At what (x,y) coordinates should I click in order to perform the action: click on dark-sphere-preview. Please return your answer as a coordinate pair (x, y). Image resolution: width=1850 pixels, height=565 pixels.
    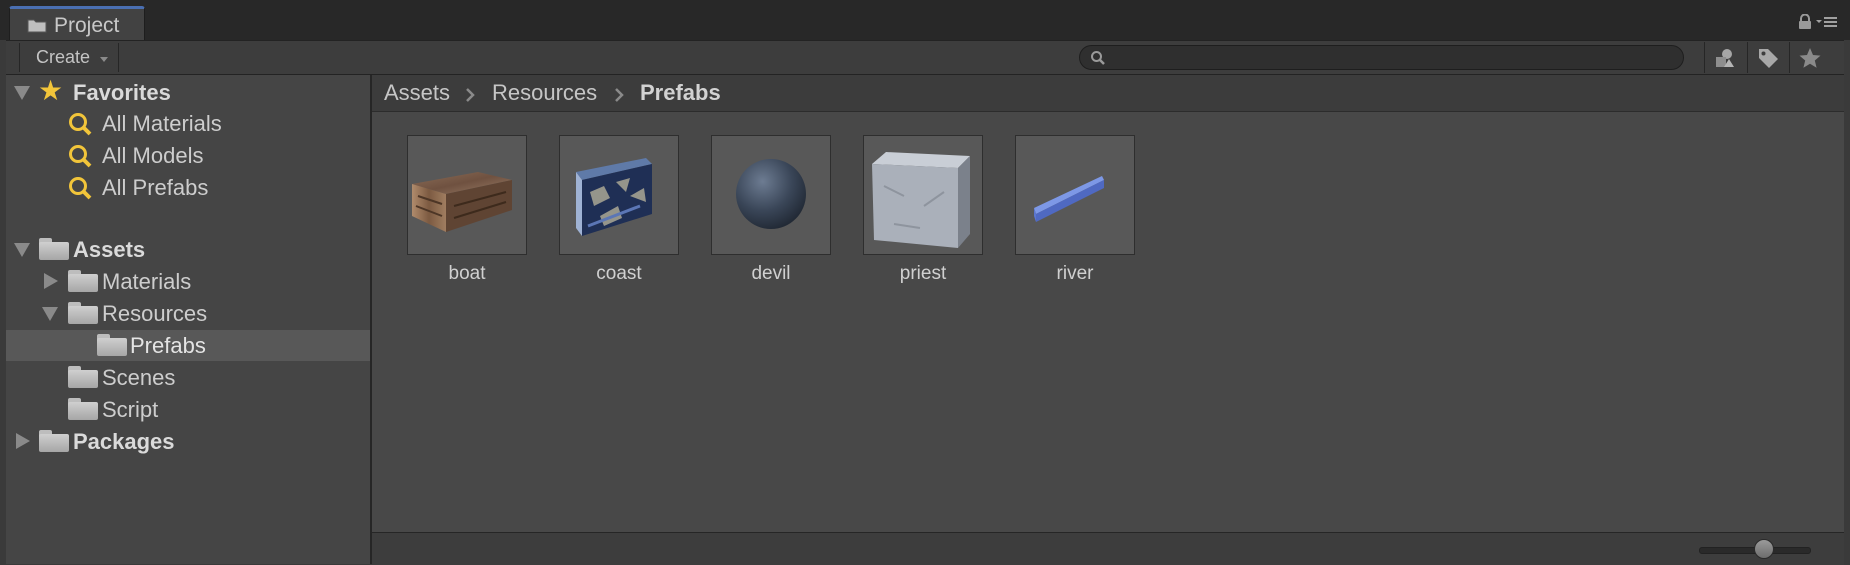
    Looking at the image, I should click on (771, 194).